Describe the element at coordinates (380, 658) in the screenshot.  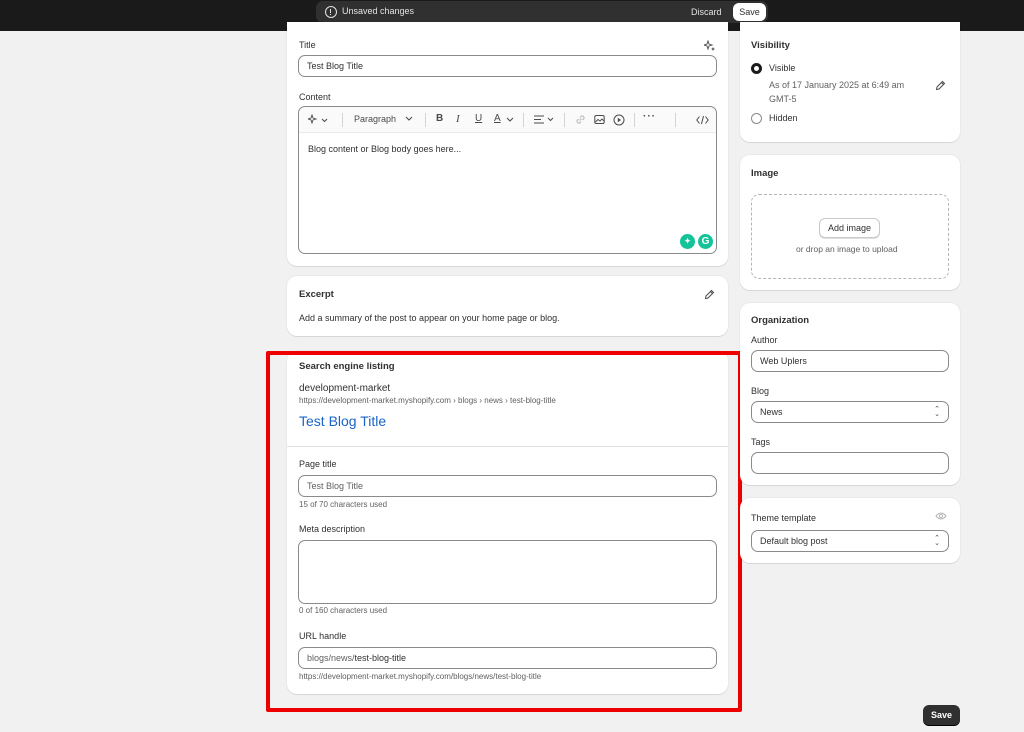
I see `url-handle-value: test-blog-title` at that location.